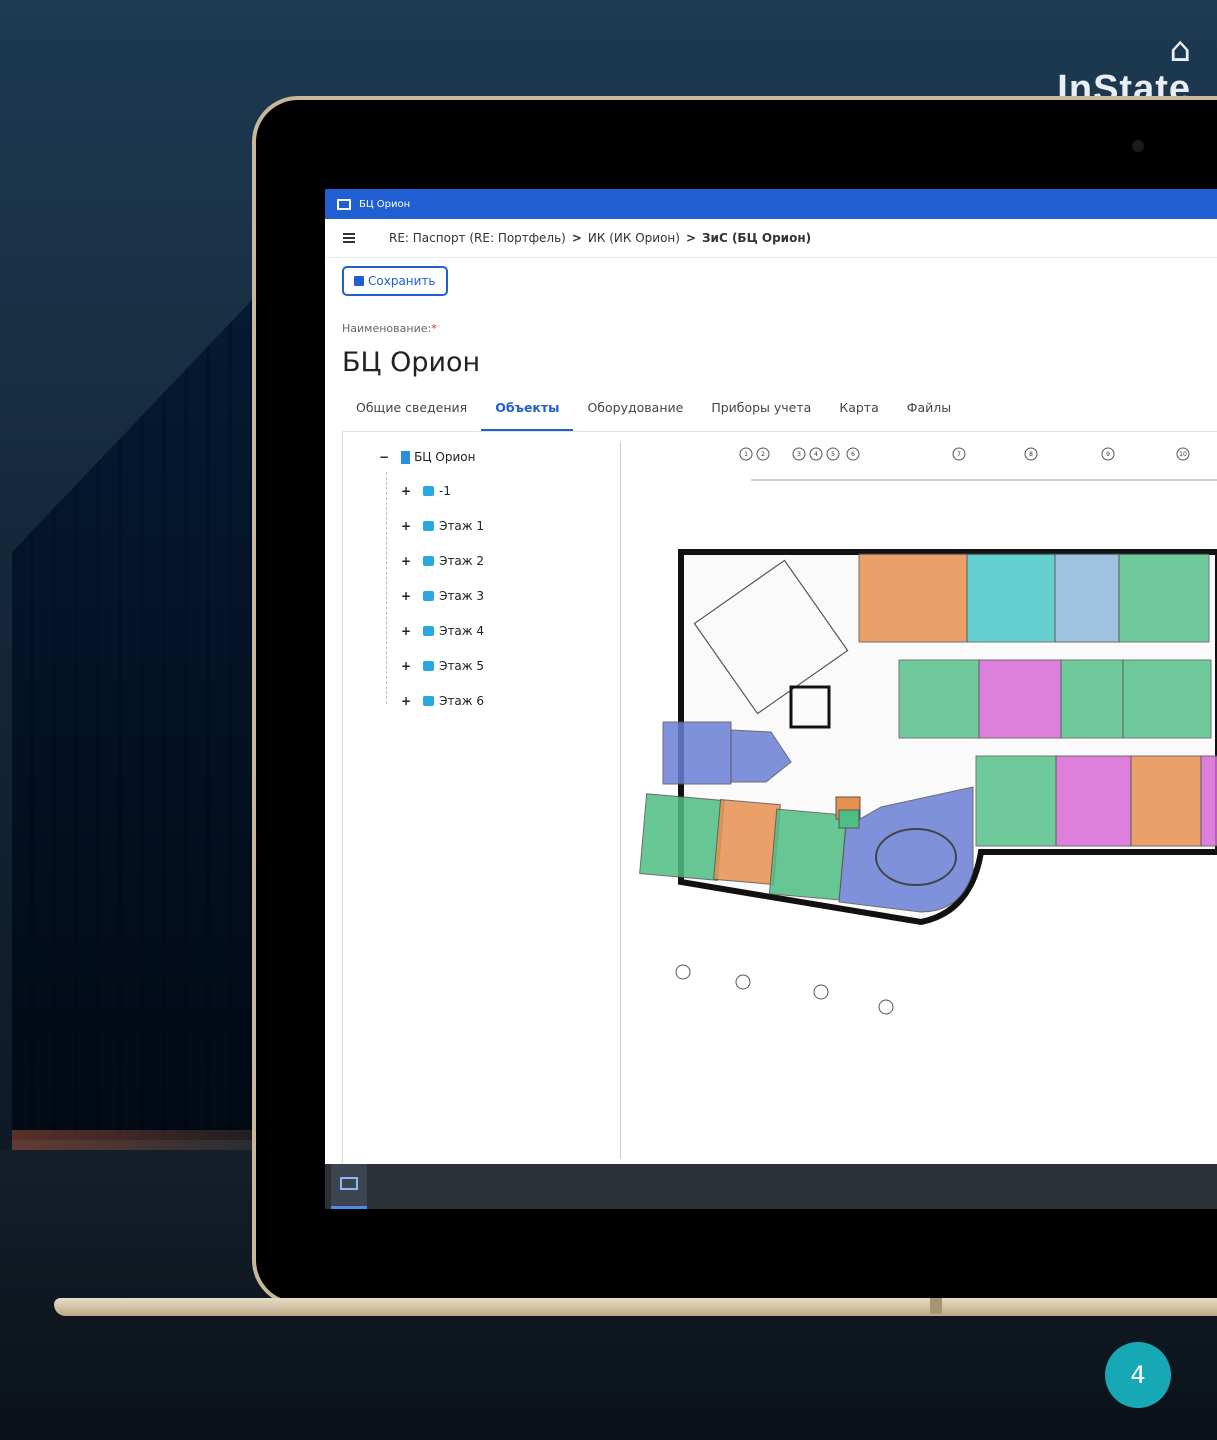  Describe the element at coordinates (477, 238) in the screenshot. I see `breadcrumb-item: RE: Паспорт (RE: Портфель)` at that location.